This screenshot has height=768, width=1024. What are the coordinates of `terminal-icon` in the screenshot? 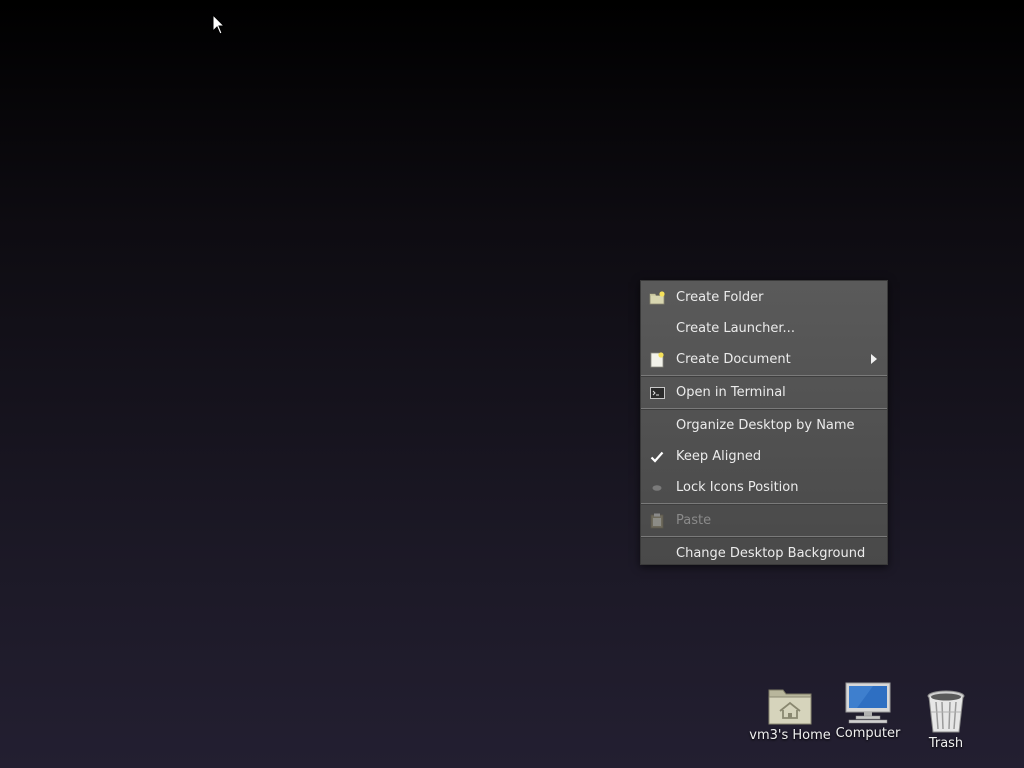 It's located at (657, 393).